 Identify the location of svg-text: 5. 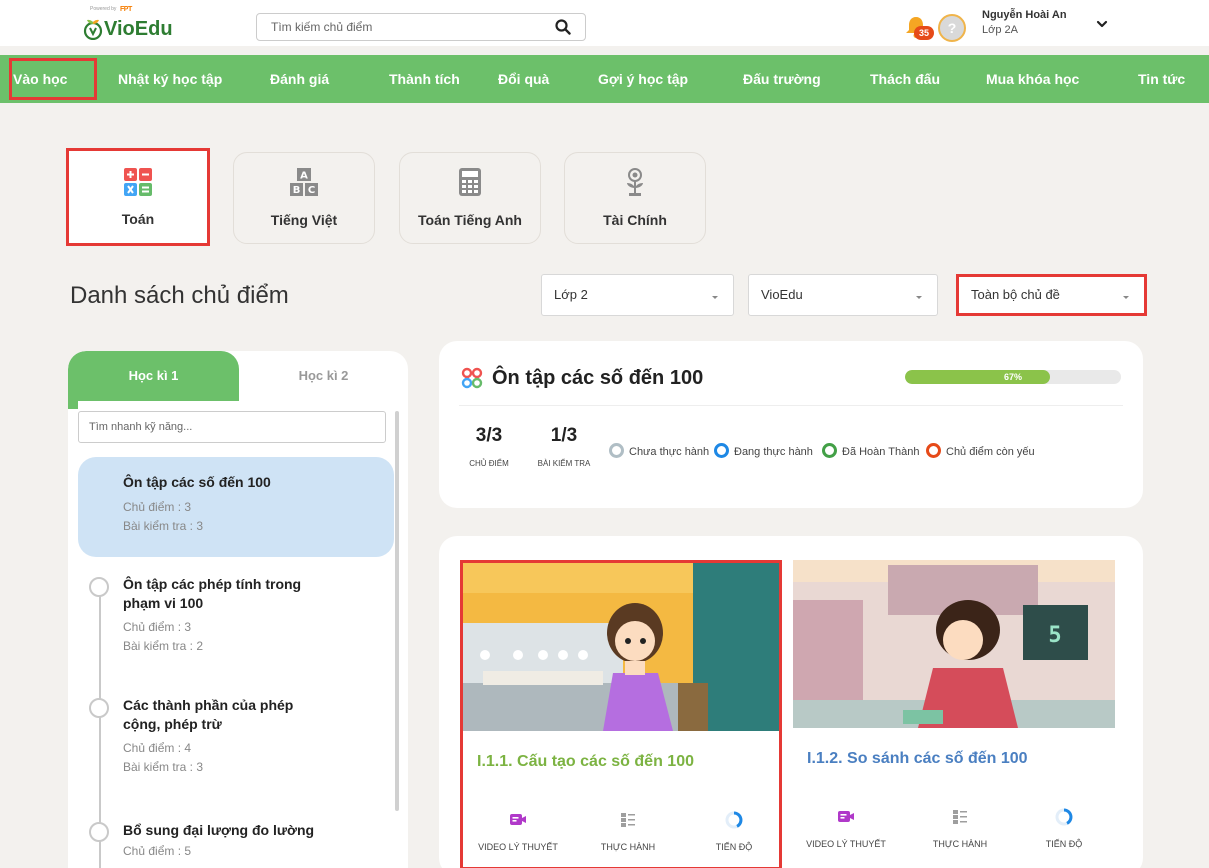
(1054, 635).